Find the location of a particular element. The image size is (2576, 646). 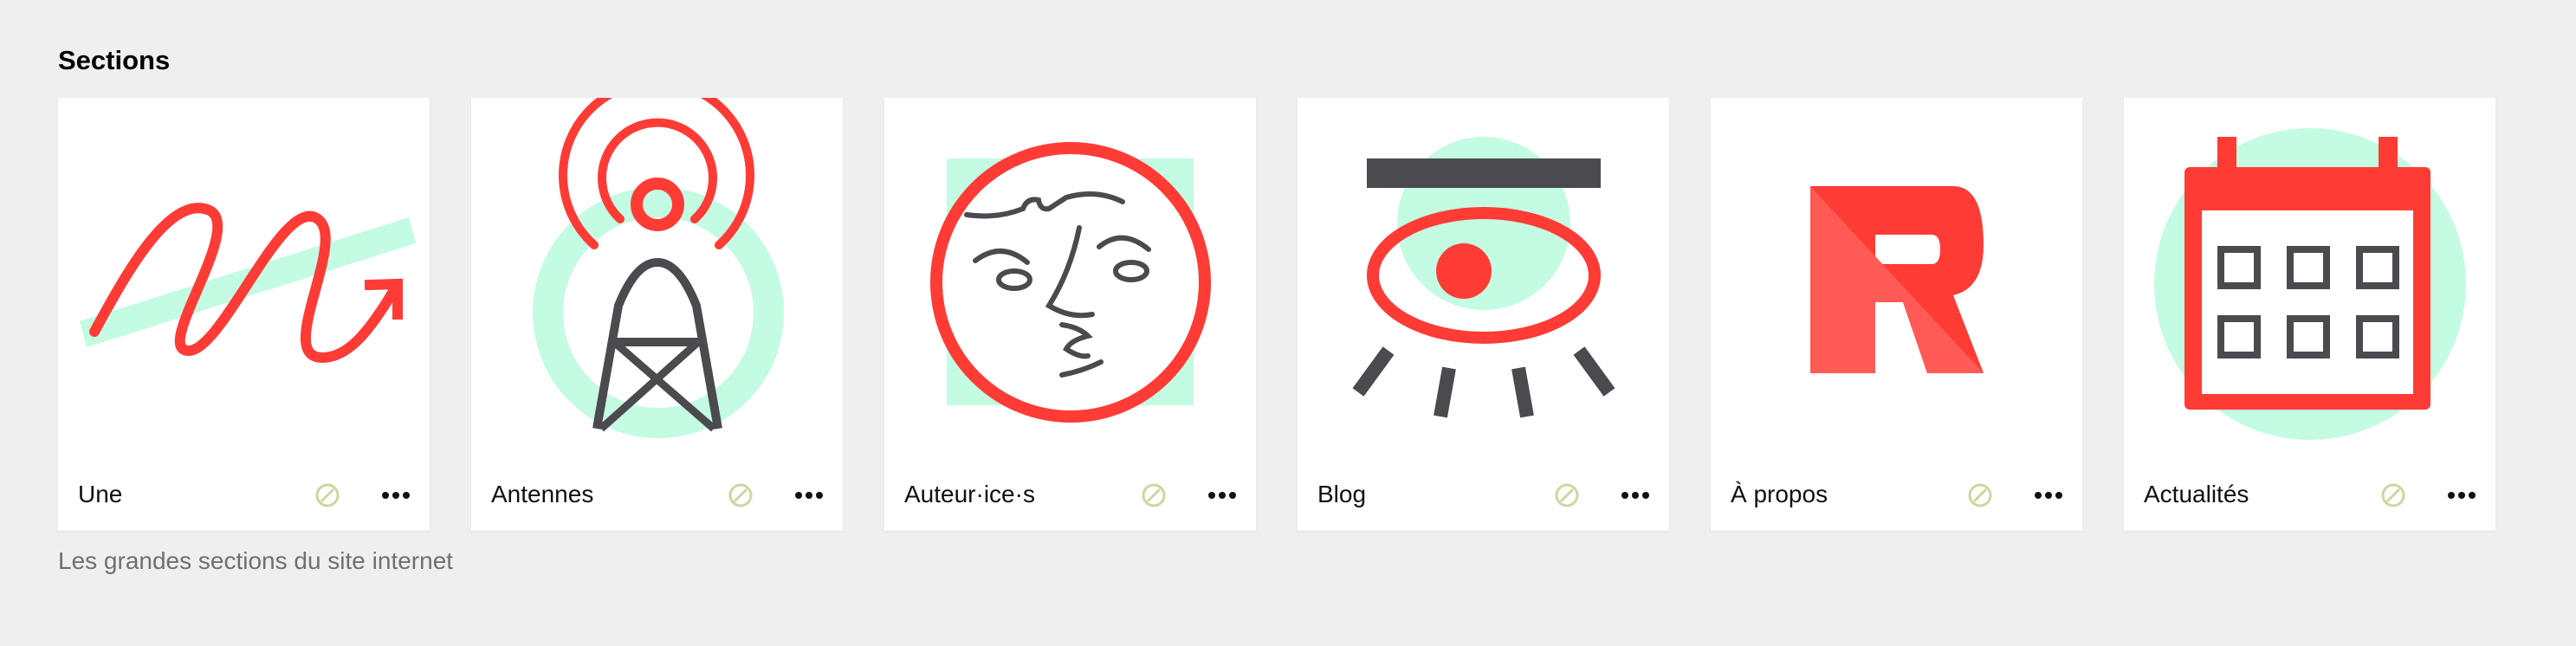

card-une: Une is located at coordinates (244, 314).